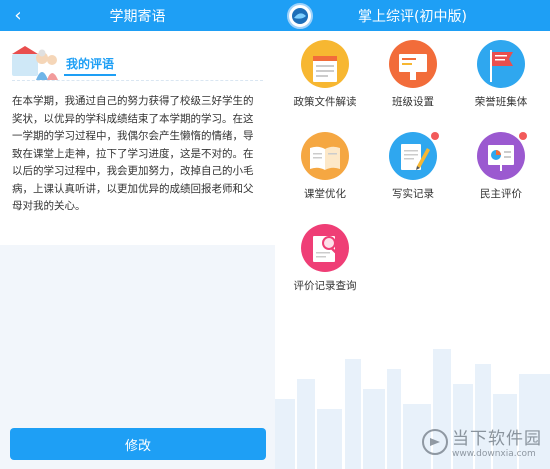  Describe the element at coordinates (435, 441) in the screenshot. I see `watermark-logo-icon` at that location.